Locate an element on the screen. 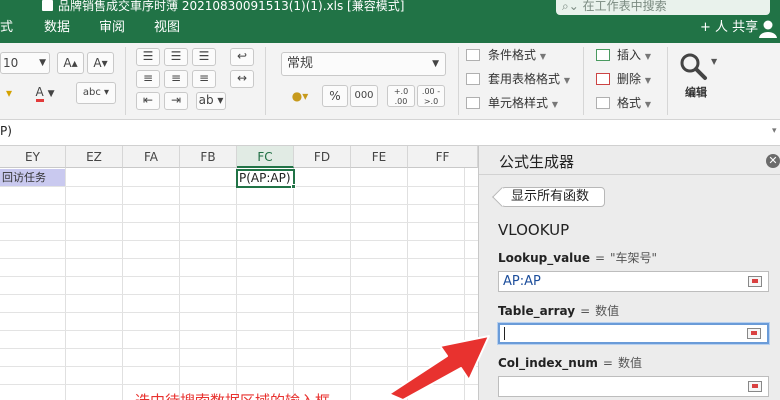 This screenshot has height=400, width=780. formula-bar: P) ▾ is located at coordinates (390, 133).